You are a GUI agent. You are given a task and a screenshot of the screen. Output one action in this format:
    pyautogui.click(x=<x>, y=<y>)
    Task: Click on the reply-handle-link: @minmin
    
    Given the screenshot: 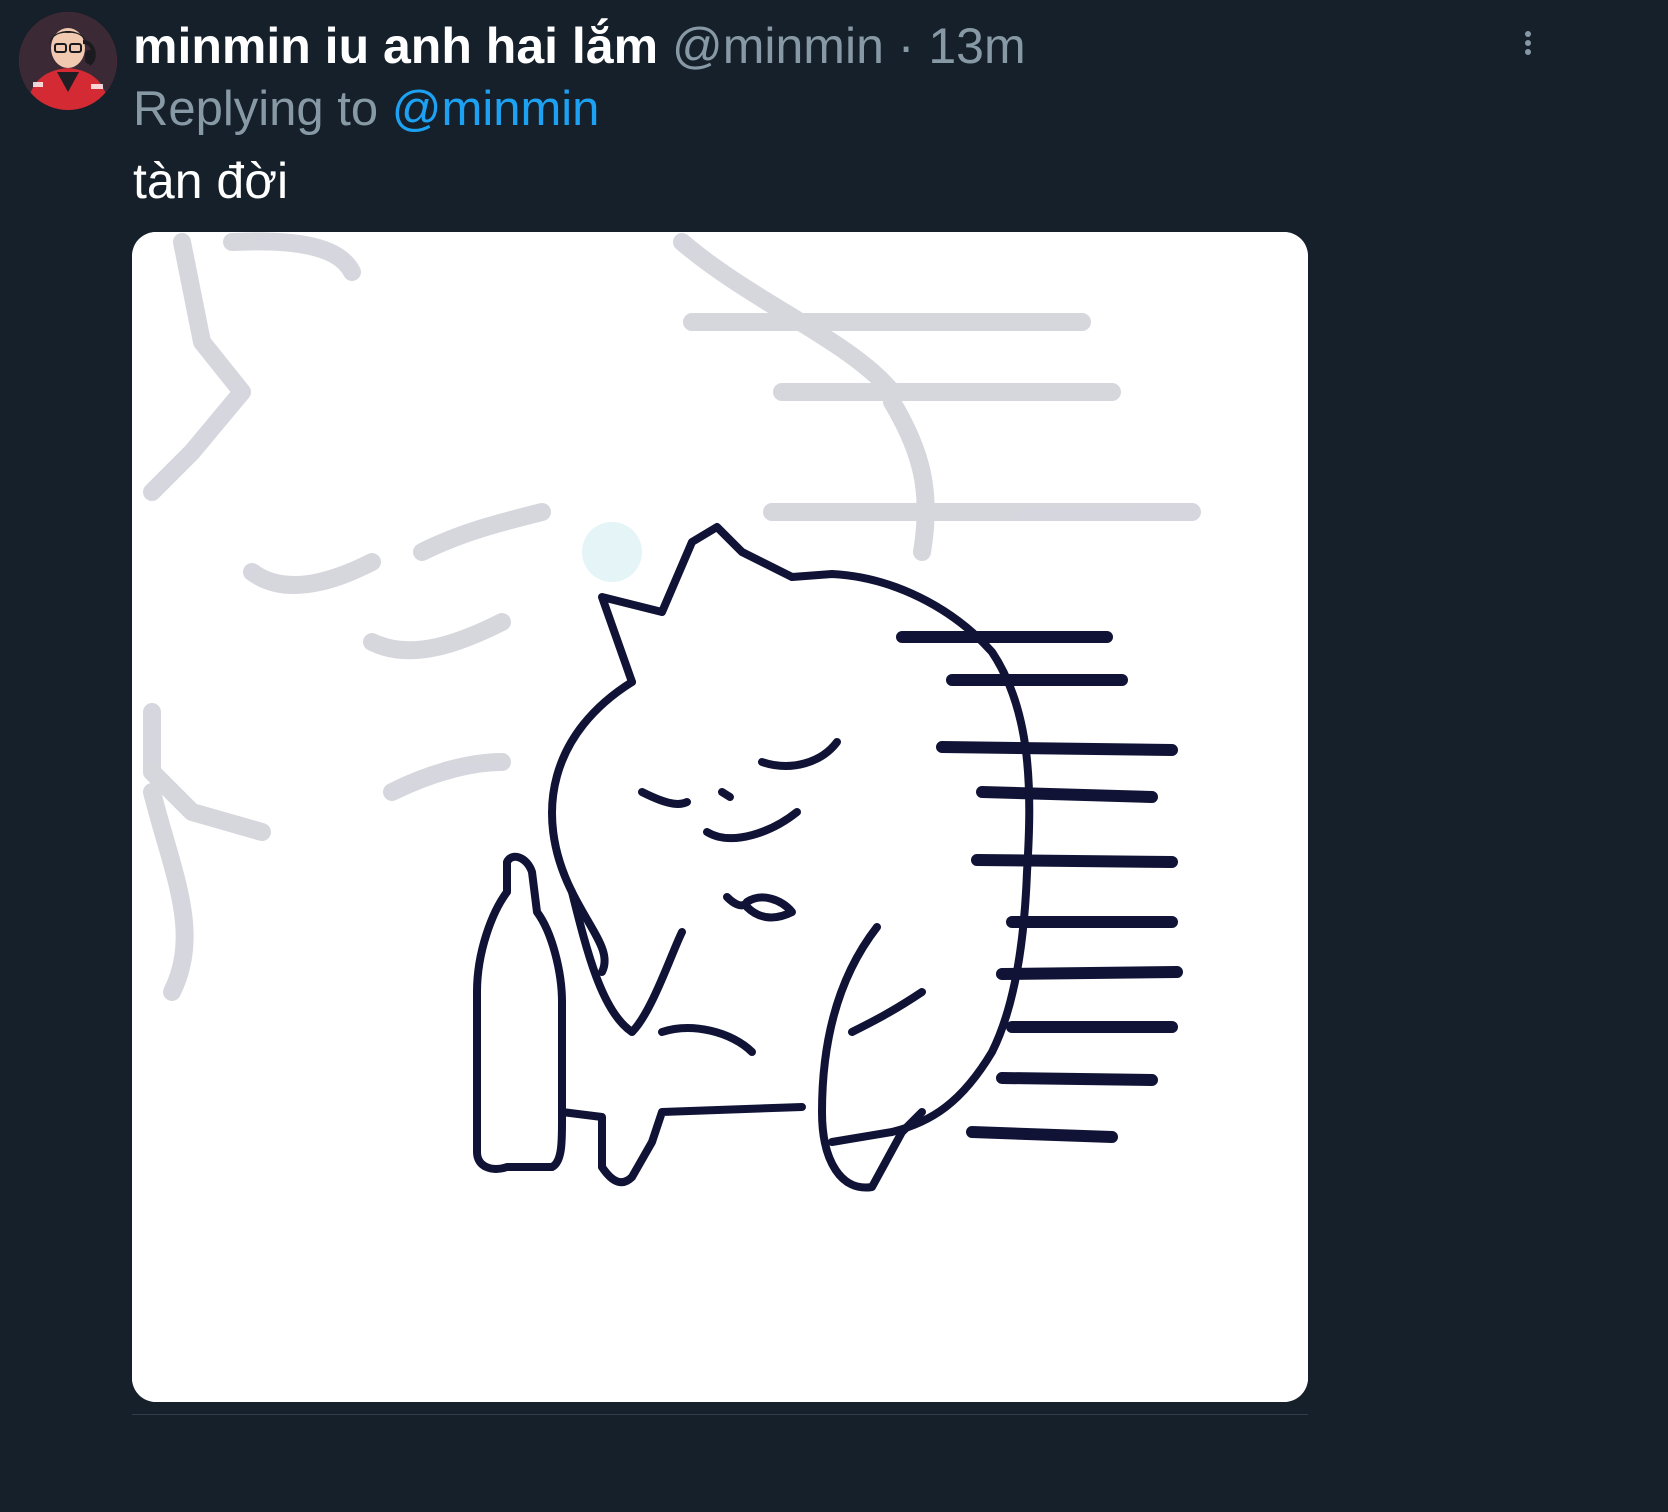 What is the action you would take?
    pyautogui.click(x=496, y=109)
    